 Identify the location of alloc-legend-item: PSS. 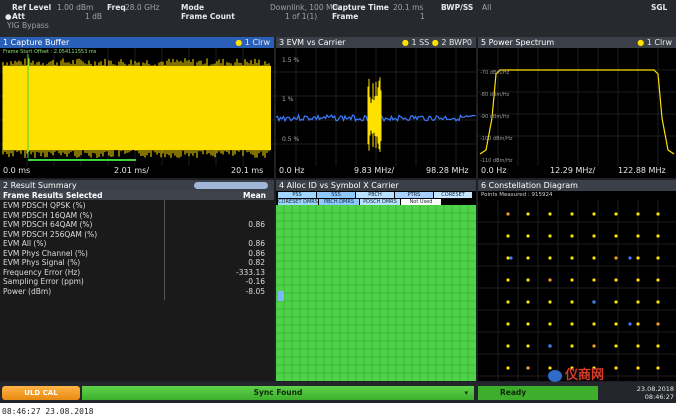
(297, 195).